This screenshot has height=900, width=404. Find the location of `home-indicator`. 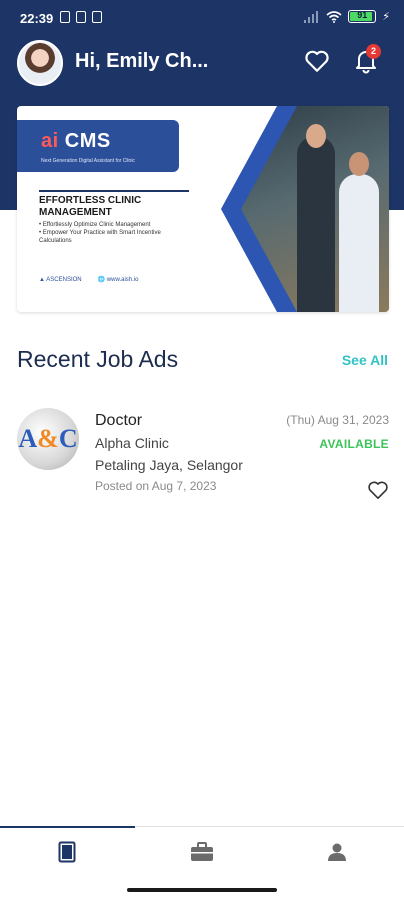

home-indicator is located at coordinates (202, 890).